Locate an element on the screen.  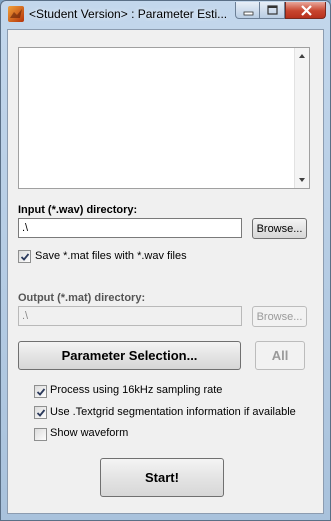
scroll-down-arrow-icon is located at coordinates (302, 180).